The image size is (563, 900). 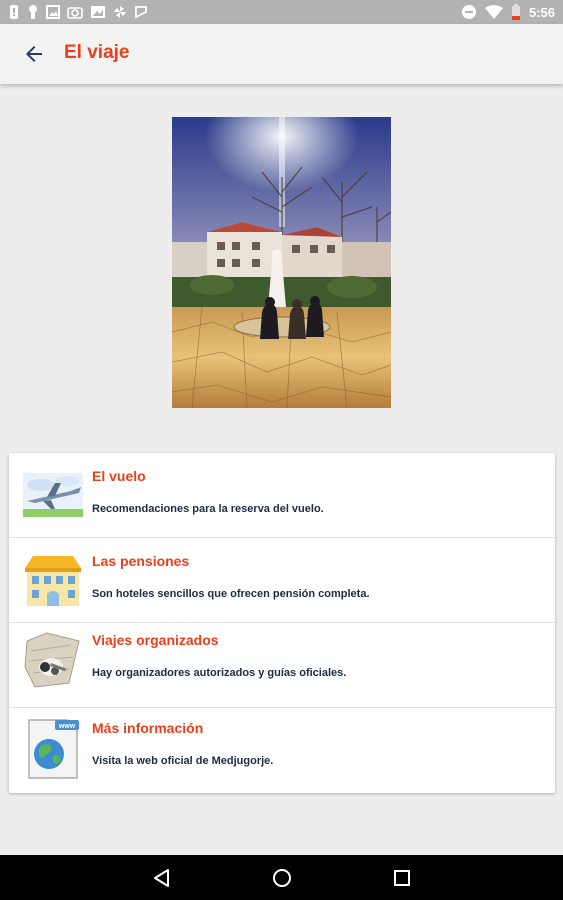 What do you see at coordinates (53, 581) in the screenshot?
I see `hotel-building-icon` at bounding box center [53, 581].